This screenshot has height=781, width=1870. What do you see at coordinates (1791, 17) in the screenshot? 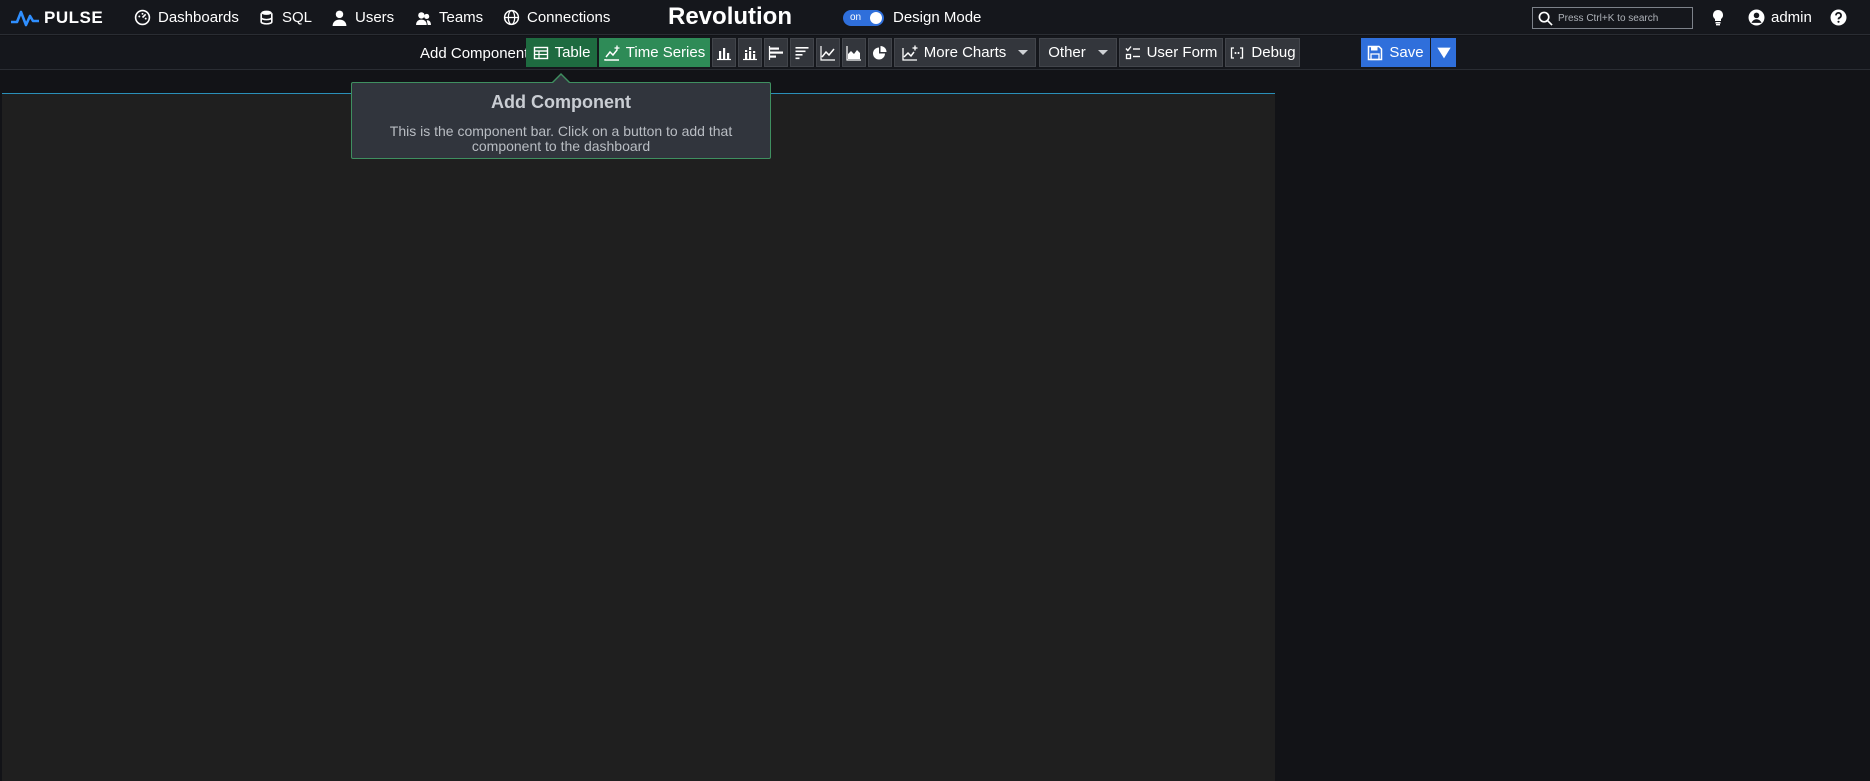
I see `user-name: admin` at bounding box center [1791, 17].